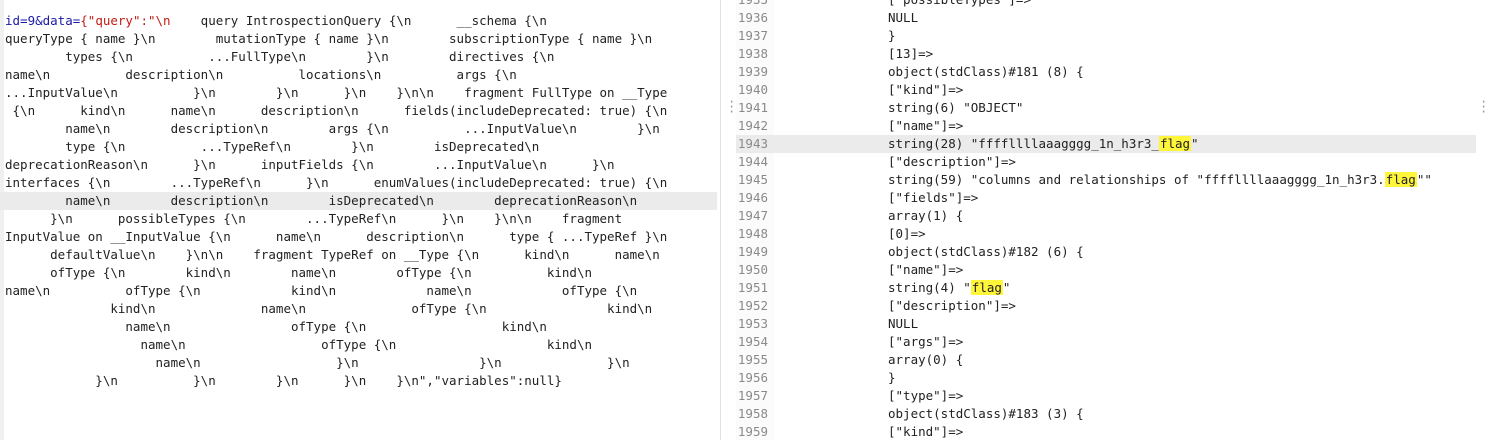 The height and width of the screenshot is (440, 1488). Describe the element at coordinates (952, 161) in the screenshot. I see `response-text: ["description"]=>` at that location.